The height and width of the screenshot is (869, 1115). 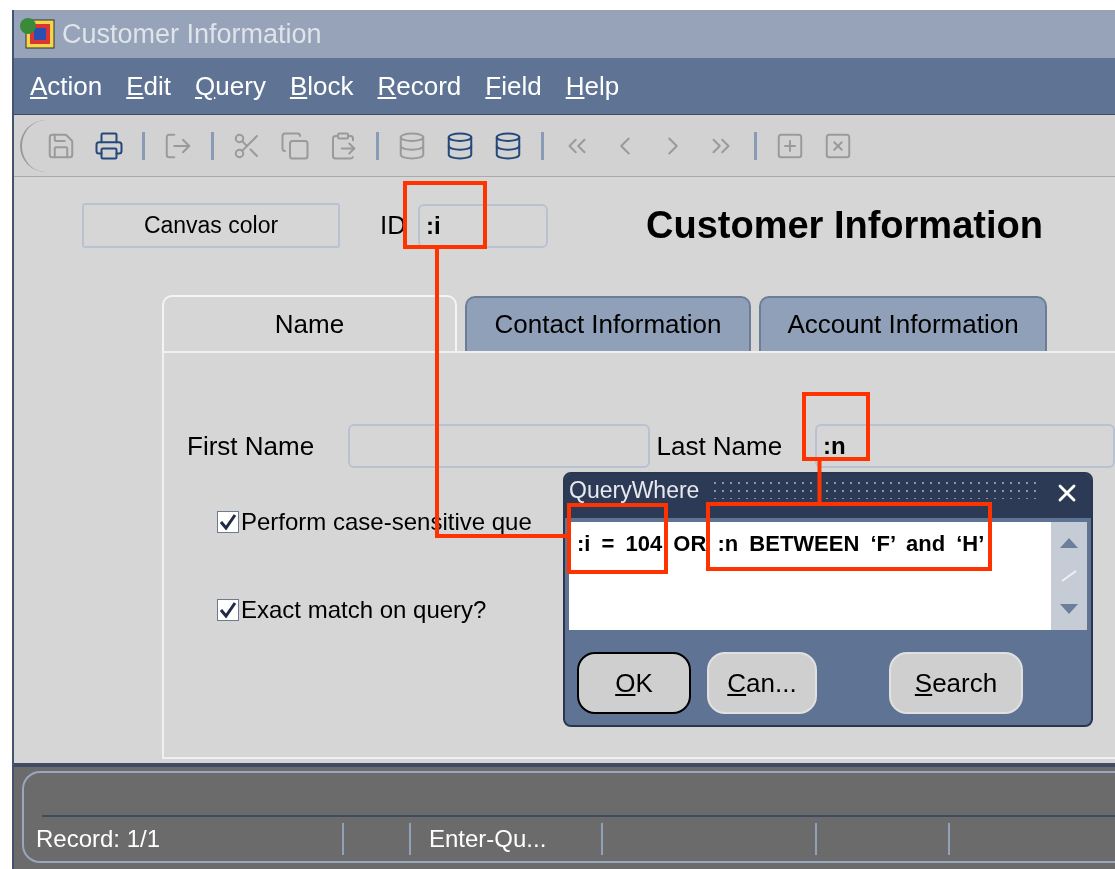 What do you see at coordinates (634, 683) in the screenshot?
I see `dialog-button: OK` at bounding box center [634, 683].